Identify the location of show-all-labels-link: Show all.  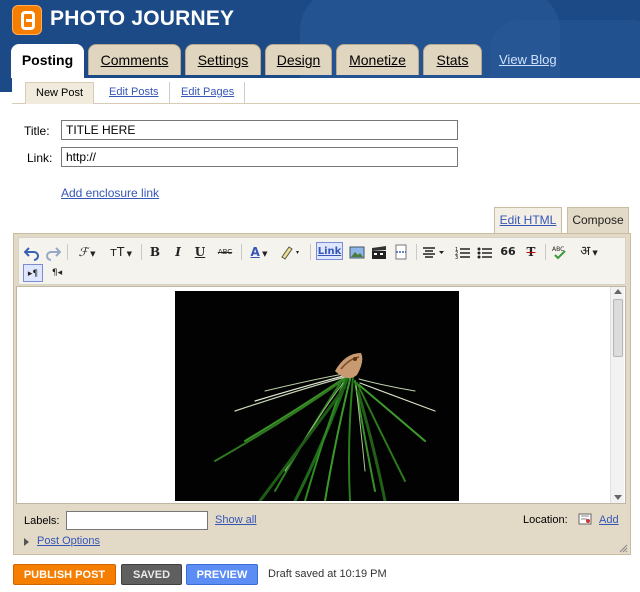
(236, 520).